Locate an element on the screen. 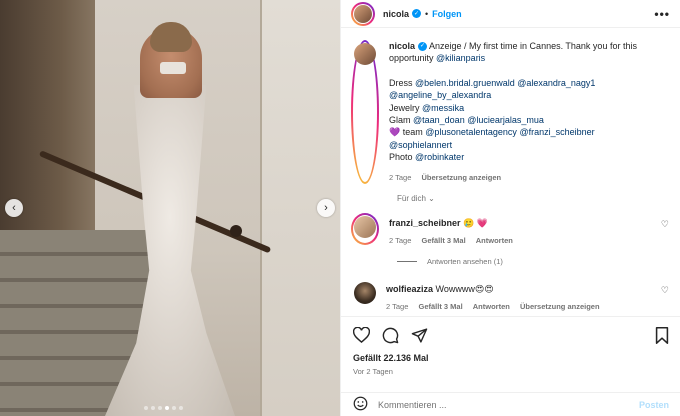 Image resolution: width=680 pixels, height=416 pixels. comment-username: franzi_scheibner is located at coordinates (425, 223).